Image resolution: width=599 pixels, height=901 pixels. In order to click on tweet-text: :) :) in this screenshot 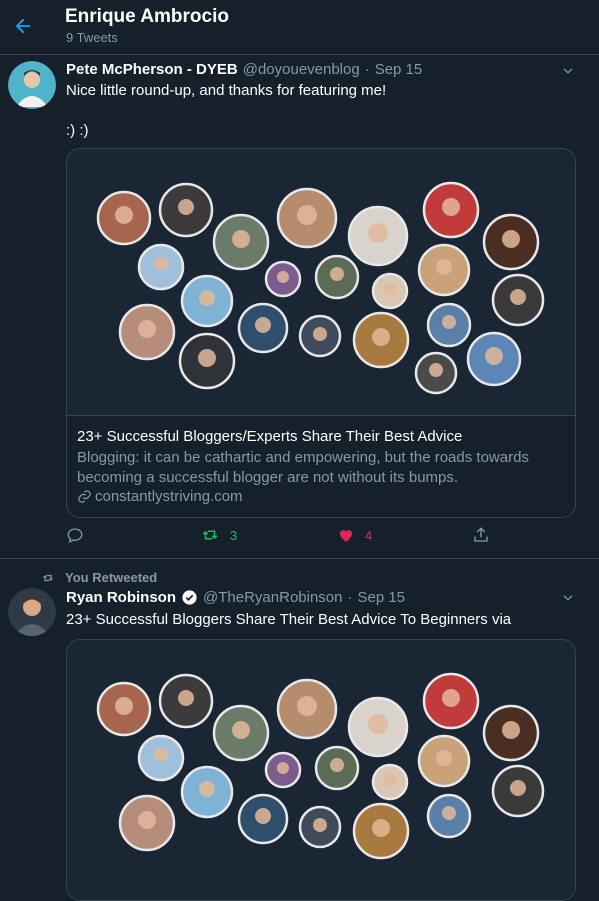, I will do `click(77, 130)`.